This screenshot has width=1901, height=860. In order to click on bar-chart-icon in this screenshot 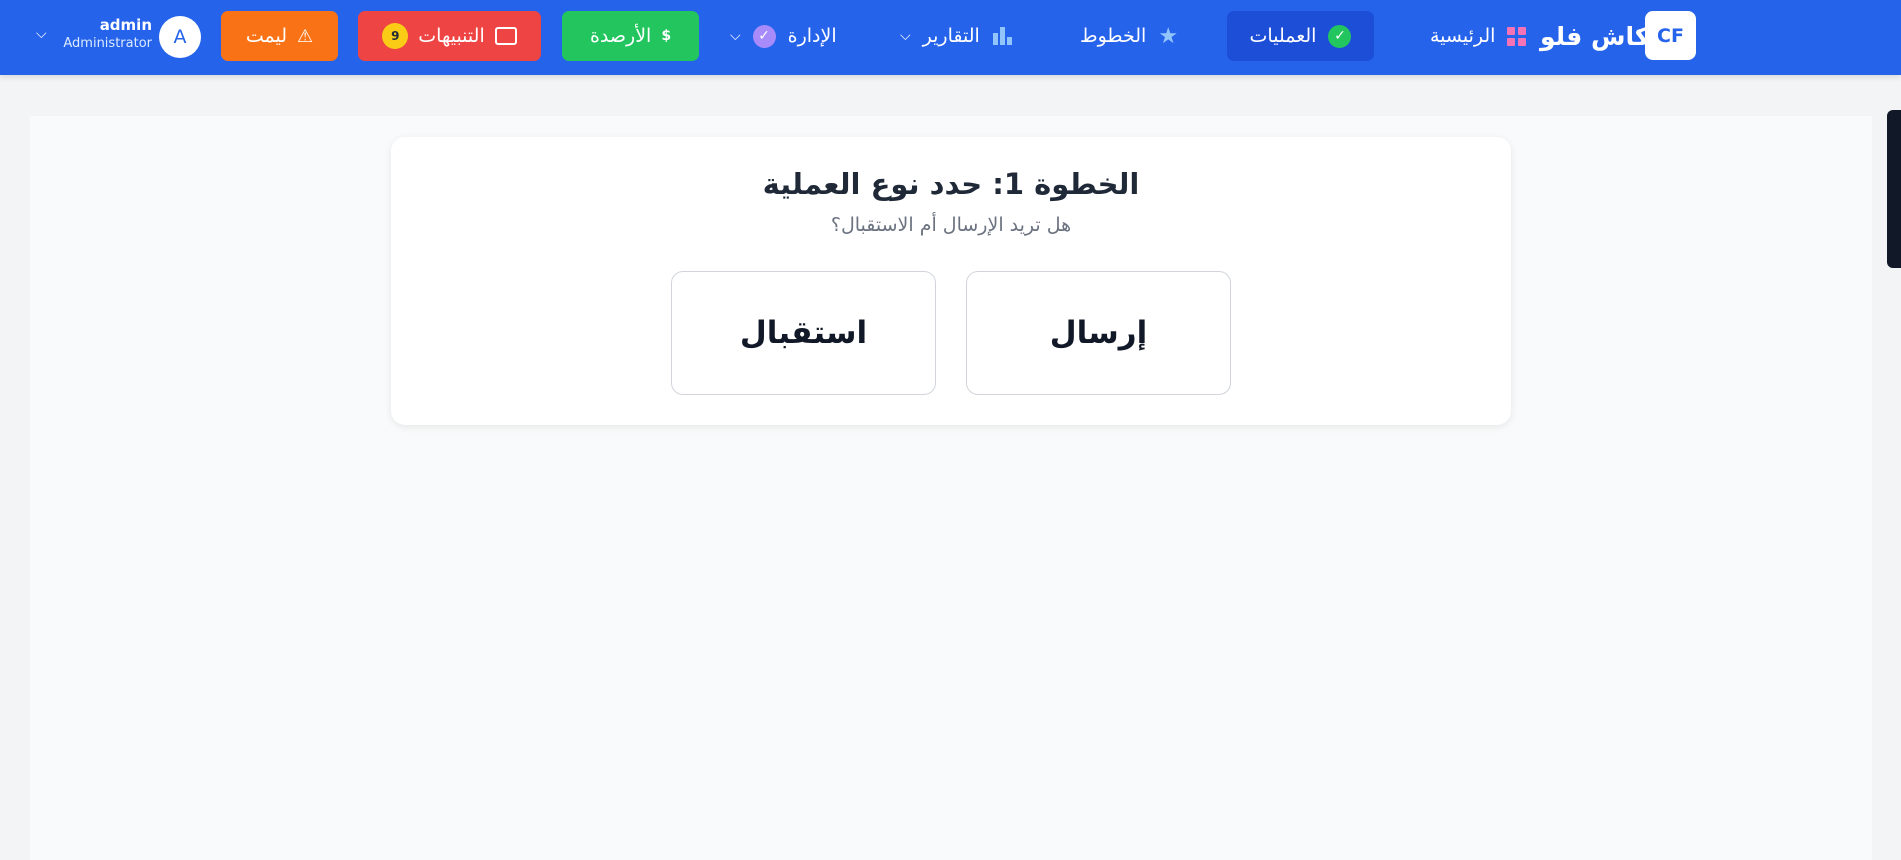, I will do `click(1002, 36)`.